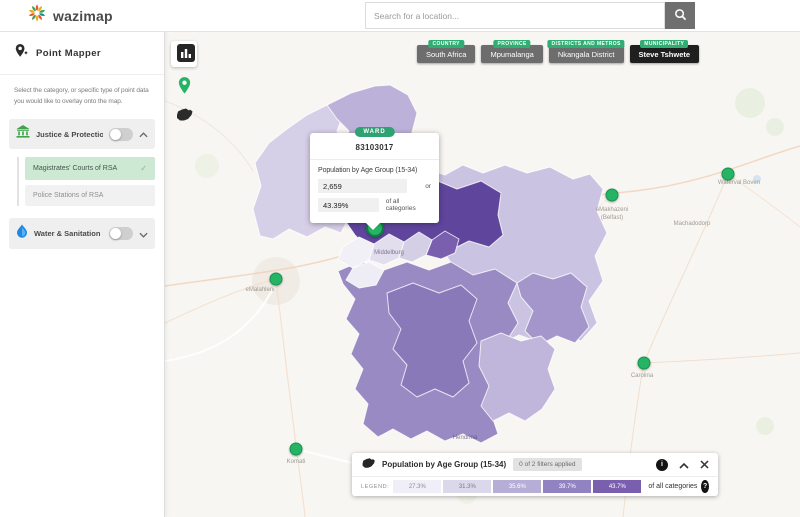  What do you see at coordinates (143, 234) in the screenshot?
I see `chevron-down-icon` at bounding box center [143, 234].